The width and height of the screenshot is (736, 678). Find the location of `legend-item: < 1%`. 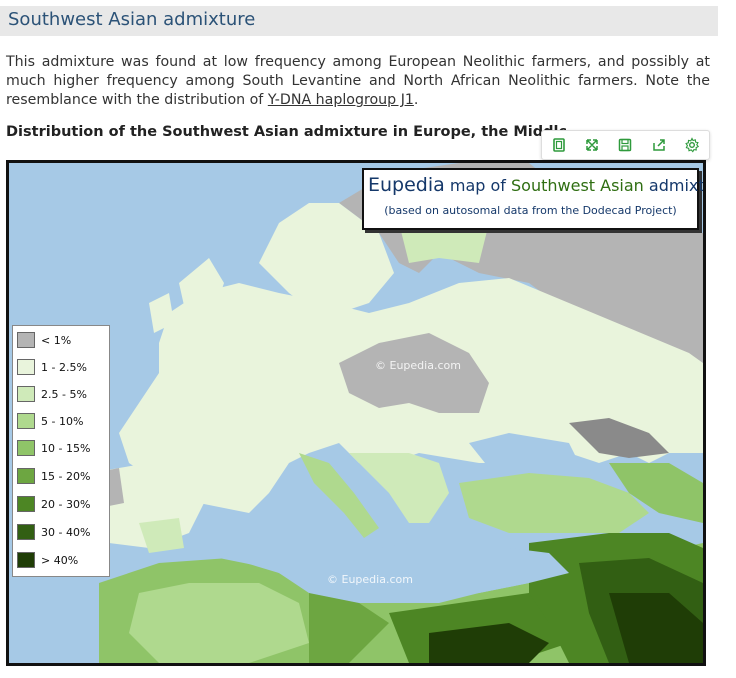

legend-item: < 1% is located at coordinates (44, 340).